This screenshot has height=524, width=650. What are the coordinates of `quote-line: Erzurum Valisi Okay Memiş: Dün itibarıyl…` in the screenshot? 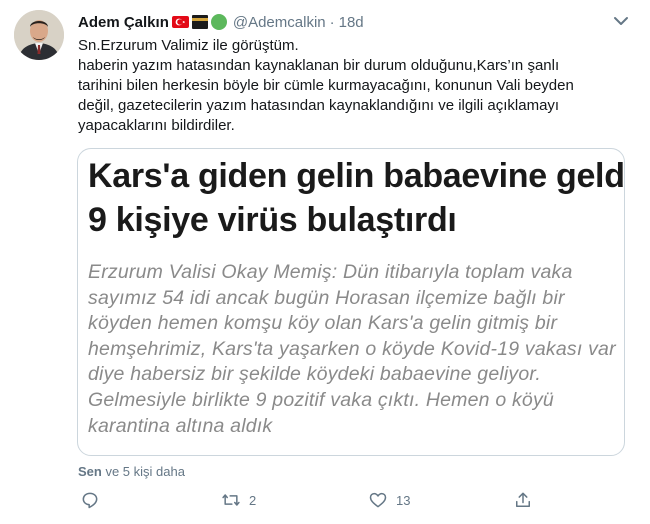 It's located at (330, 272).